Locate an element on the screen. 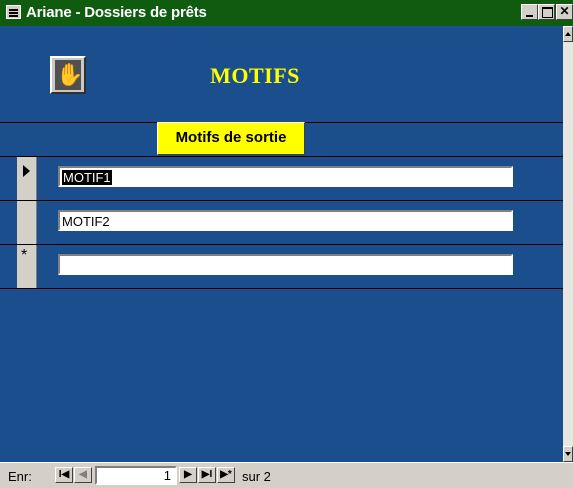 Image resolution: width=573 pixels, height=488 pixels. row-divider is located at coordinates (281, 288).